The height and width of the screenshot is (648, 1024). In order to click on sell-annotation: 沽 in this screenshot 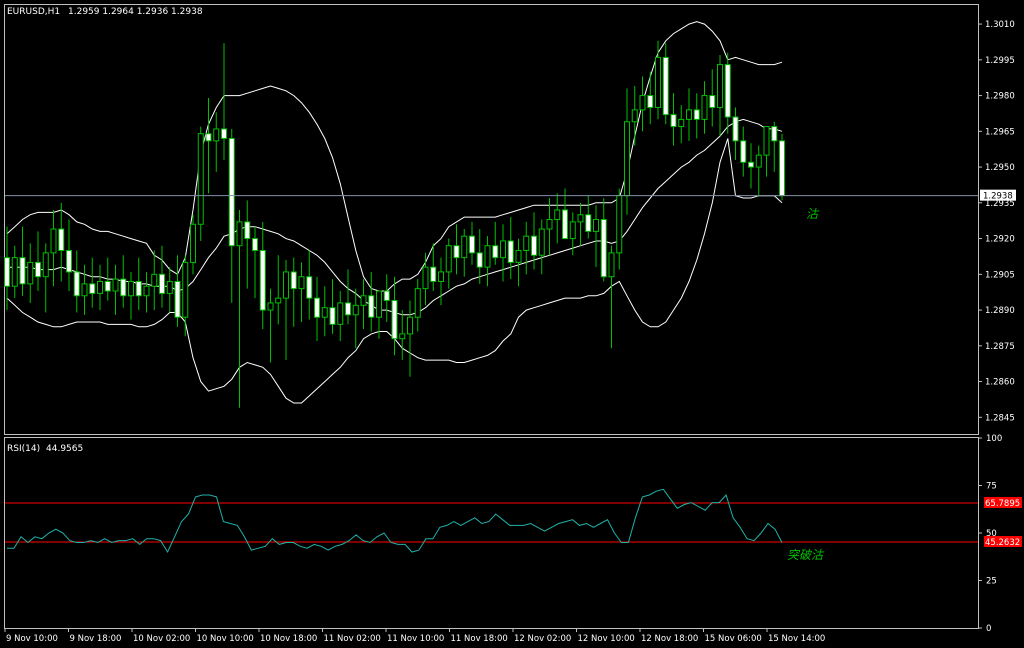, I will do `click(813, 214)`.